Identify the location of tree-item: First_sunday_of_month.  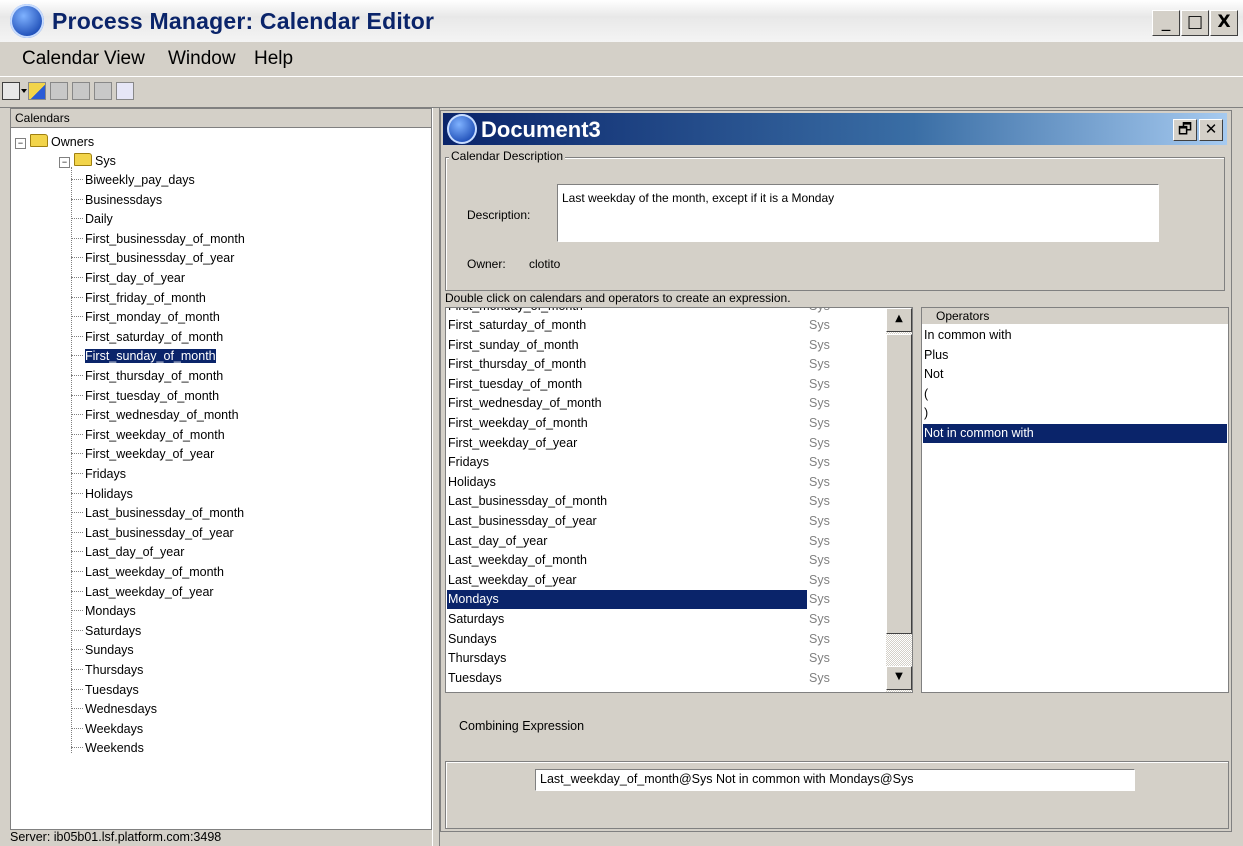
(144, 356).